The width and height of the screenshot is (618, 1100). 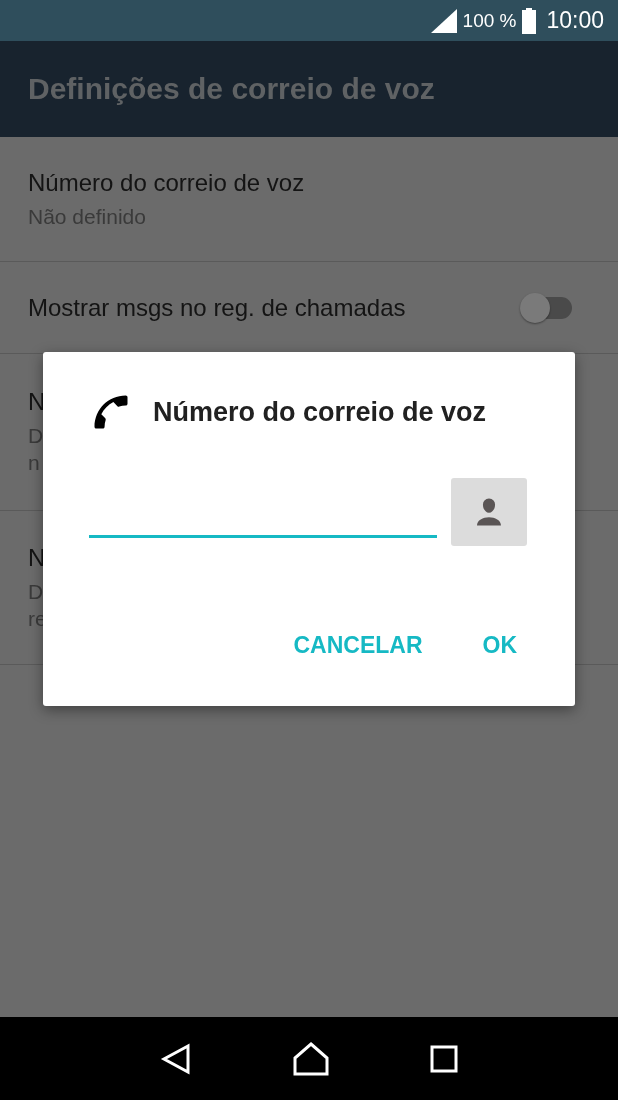 I want to click on contact-picker-button, so click(x=489, y=512).